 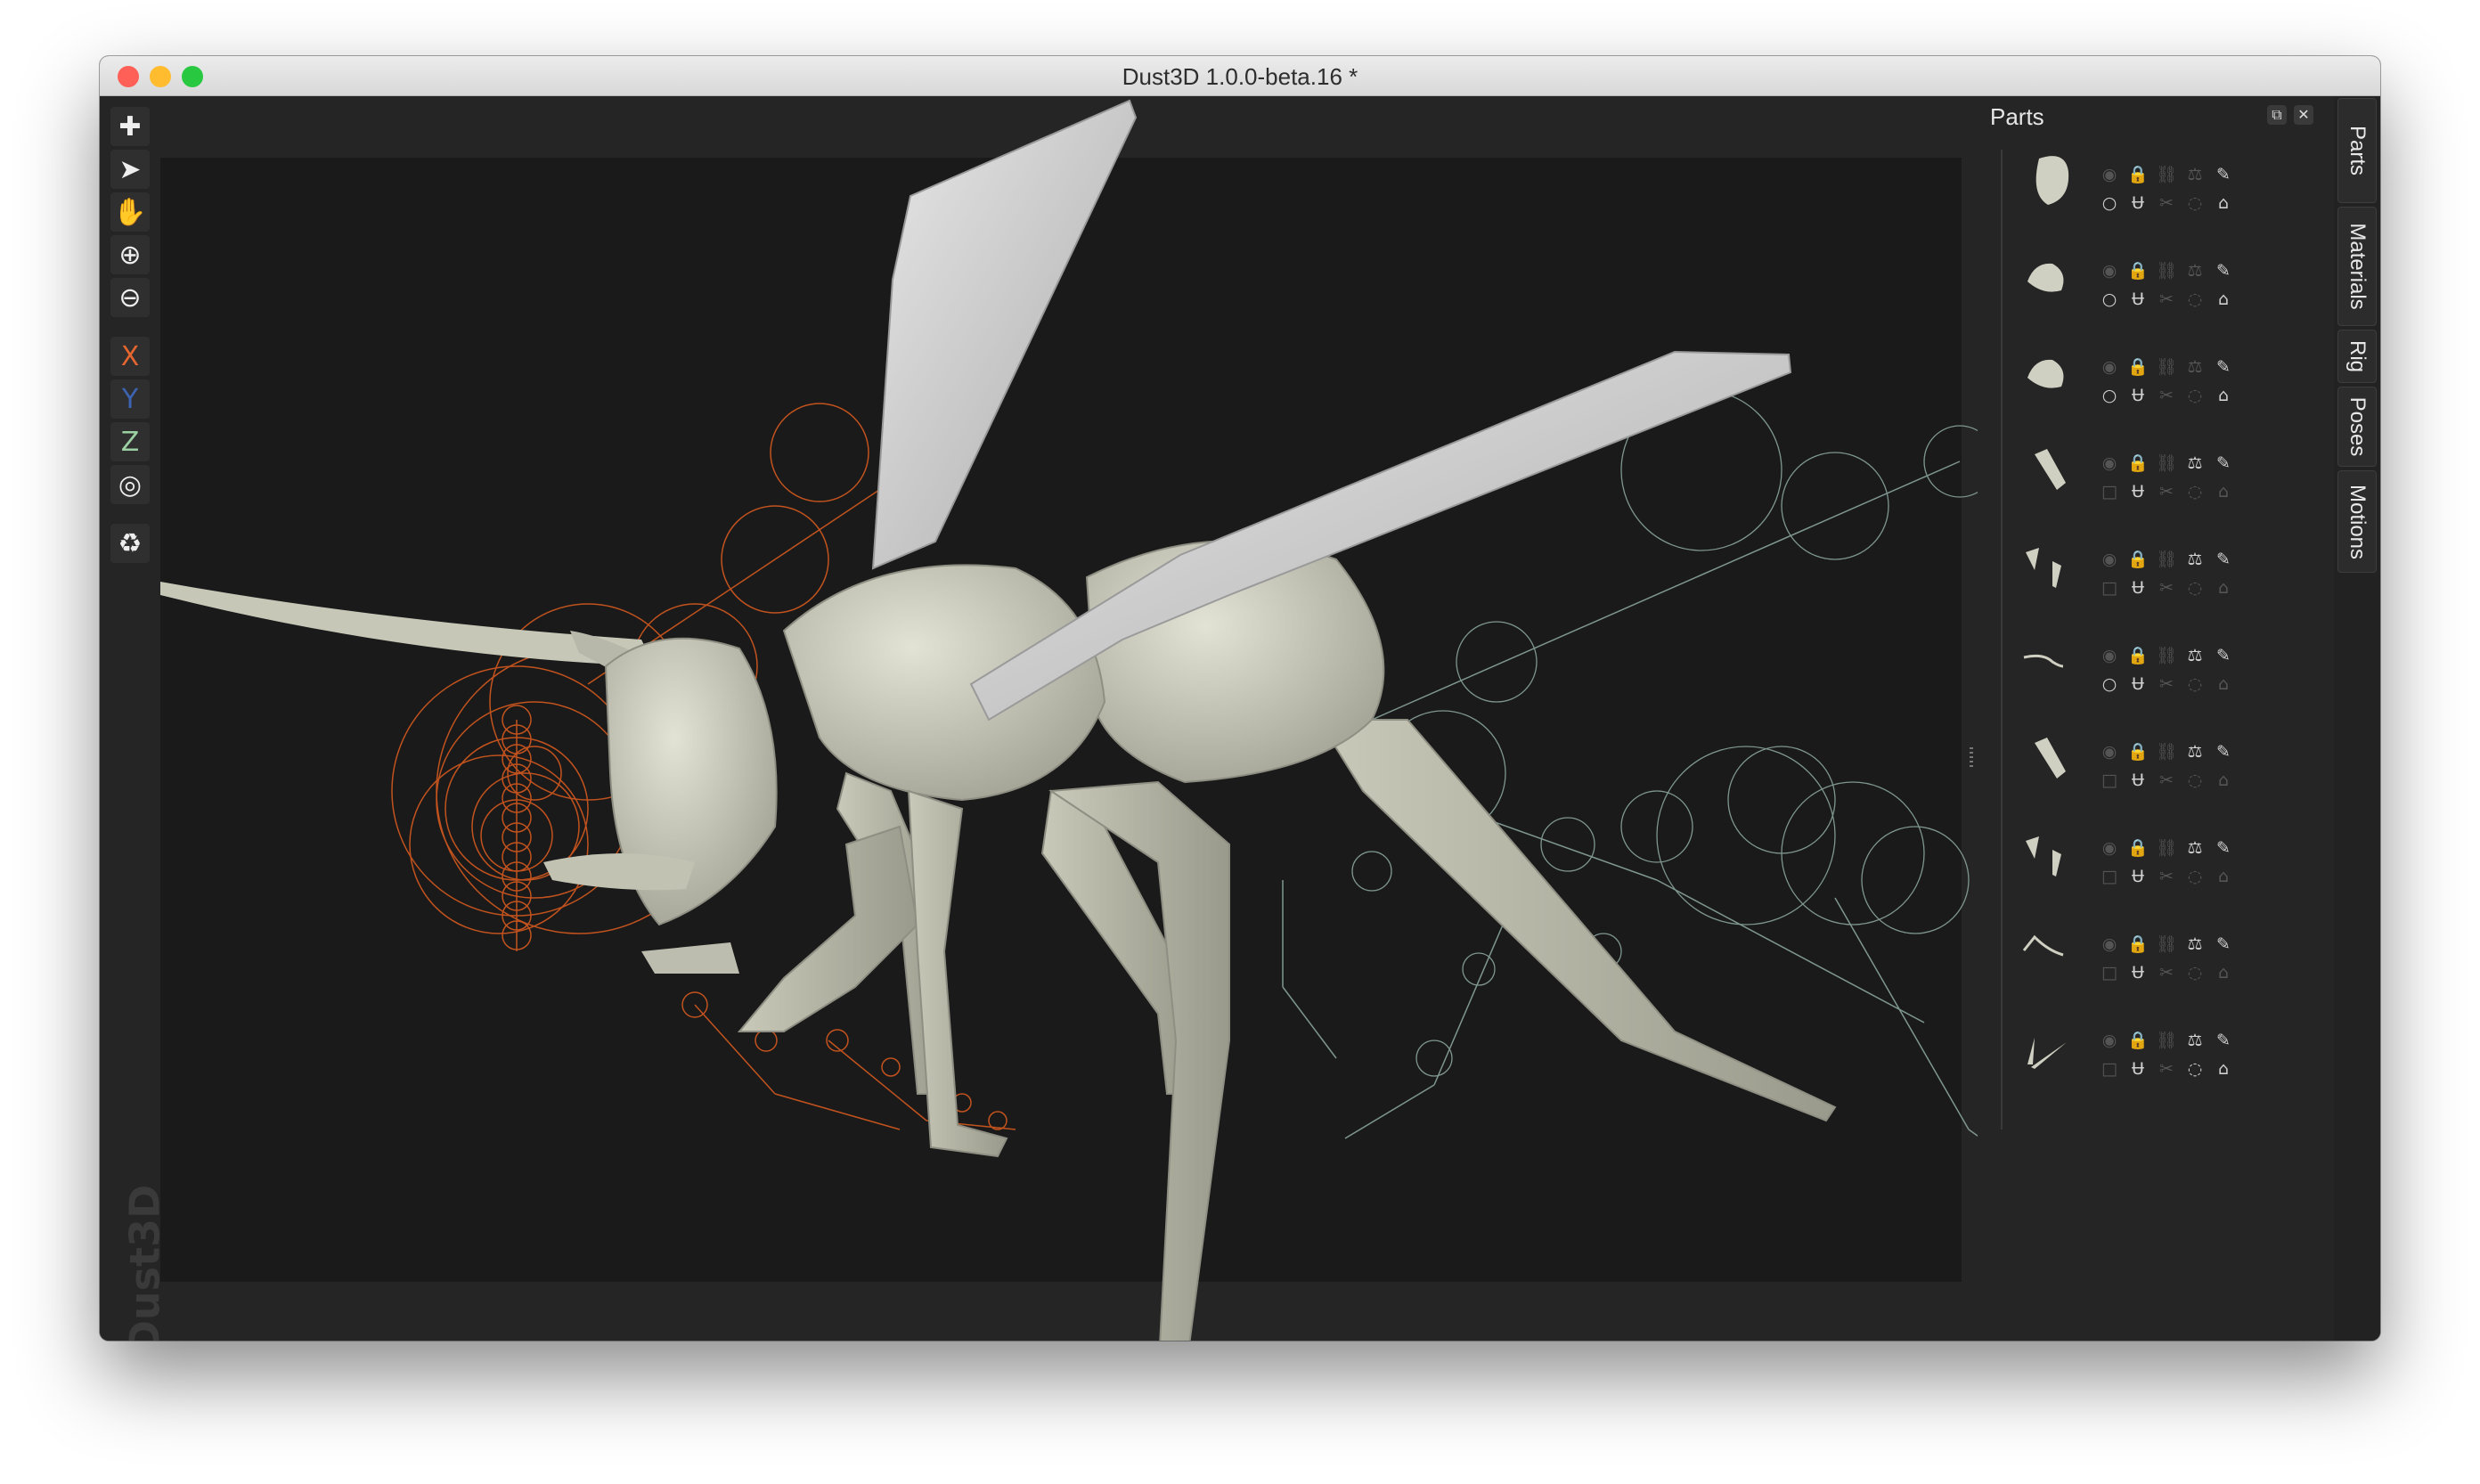 I want to click on zoom-in-tool: ⊕, so click(x=130, y=255).